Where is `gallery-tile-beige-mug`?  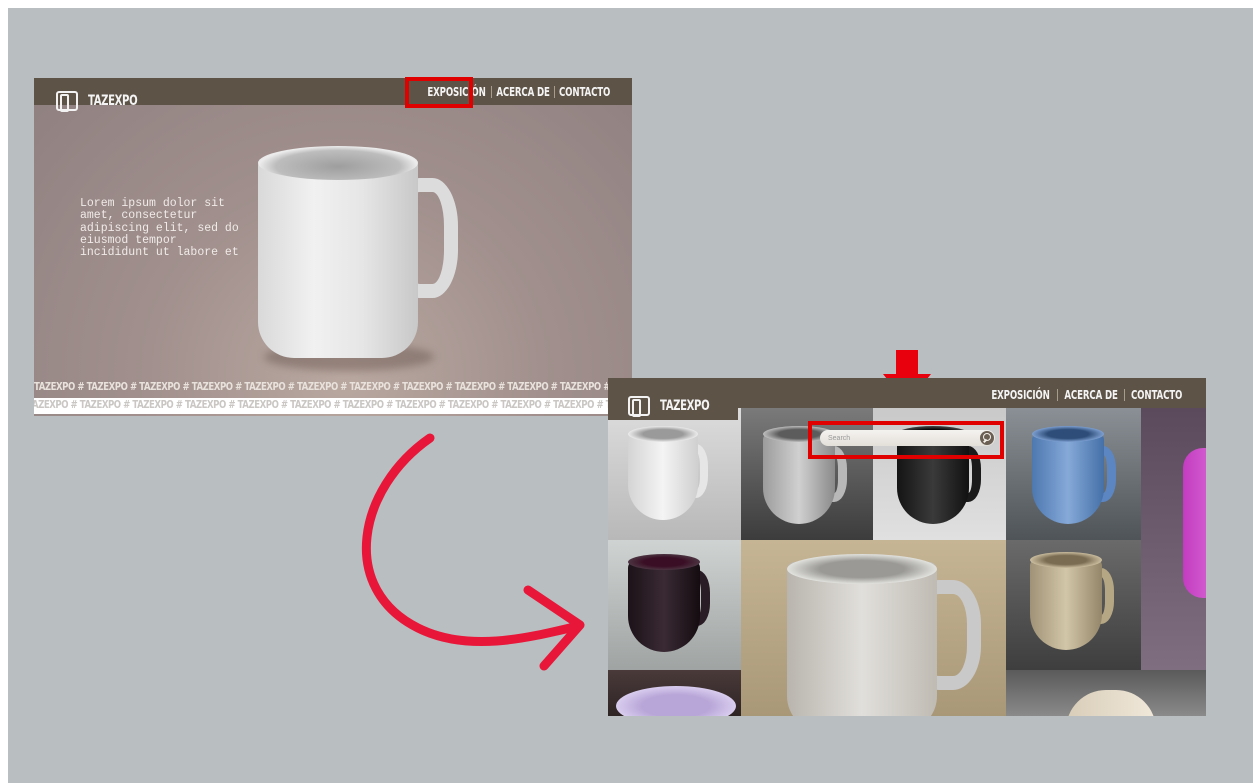
gallery-tile-beige-mug is located at coordinates (1073, 605).